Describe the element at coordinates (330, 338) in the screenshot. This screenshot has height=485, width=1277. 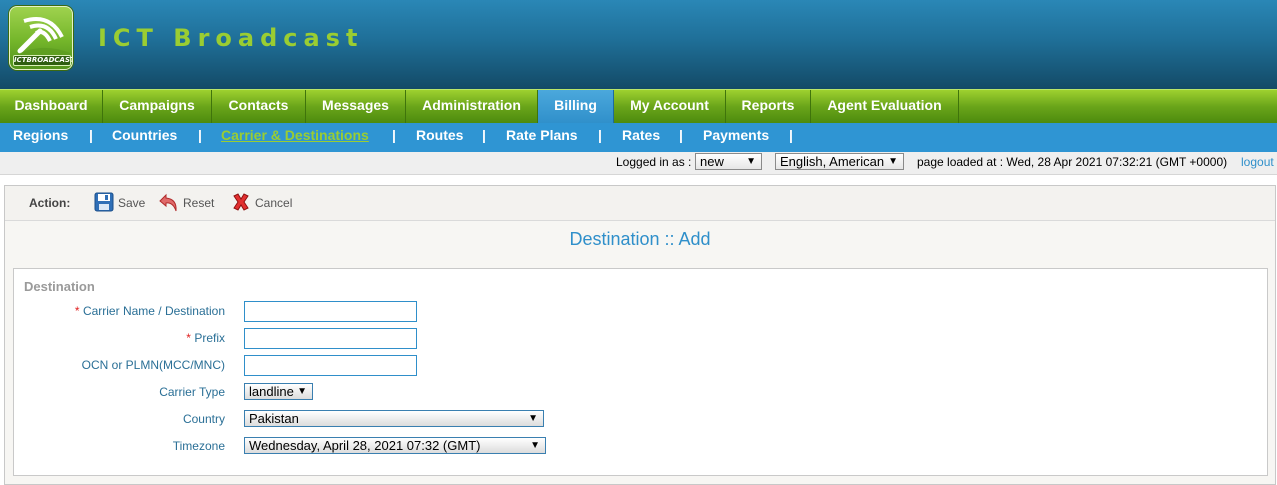
I see `prefix-input` at that location.